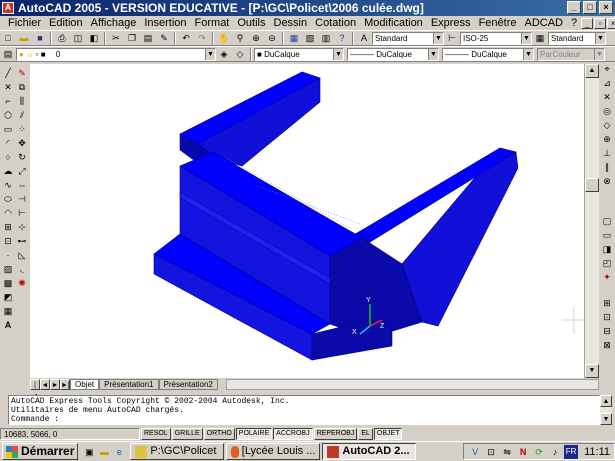 This screenshot has width=615, height=461. What do you see at coordinates (8, 283) in the screenshot?
I see `gradient-icon: ▩` at bounding box center [8, 283].